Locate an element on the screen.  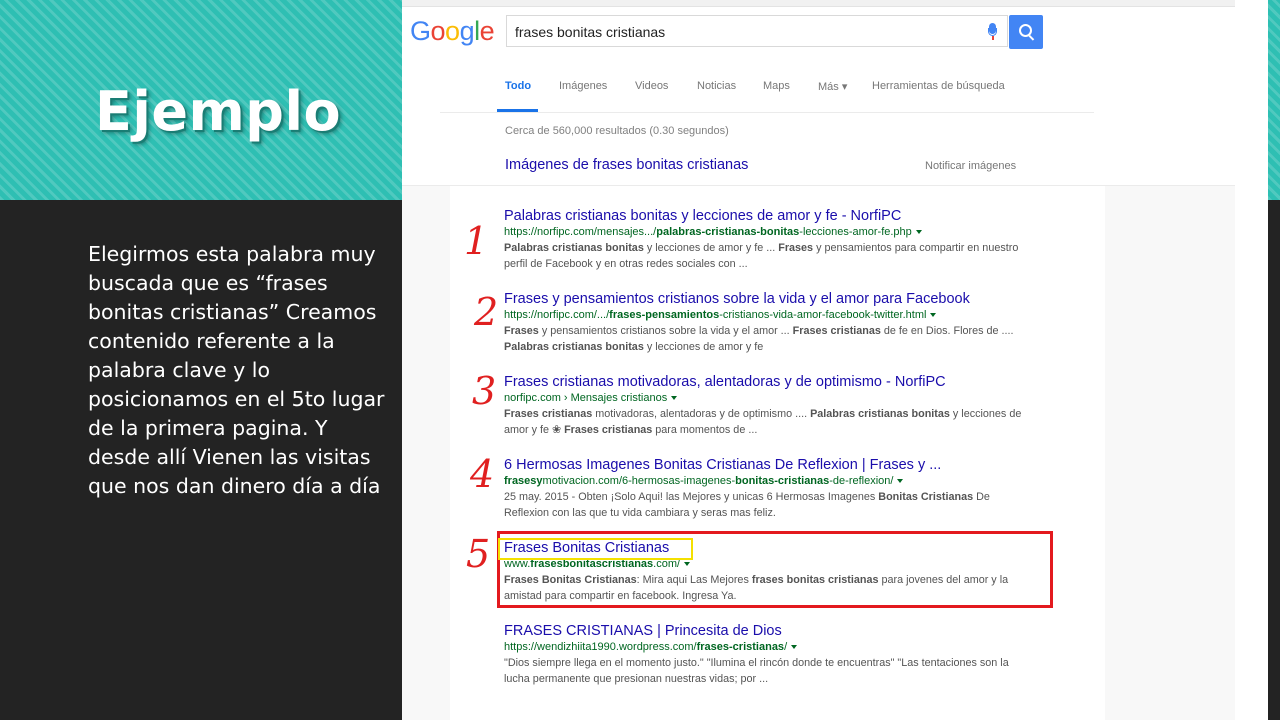
handwritten-number: 1 is located at coordinates (476, 241).